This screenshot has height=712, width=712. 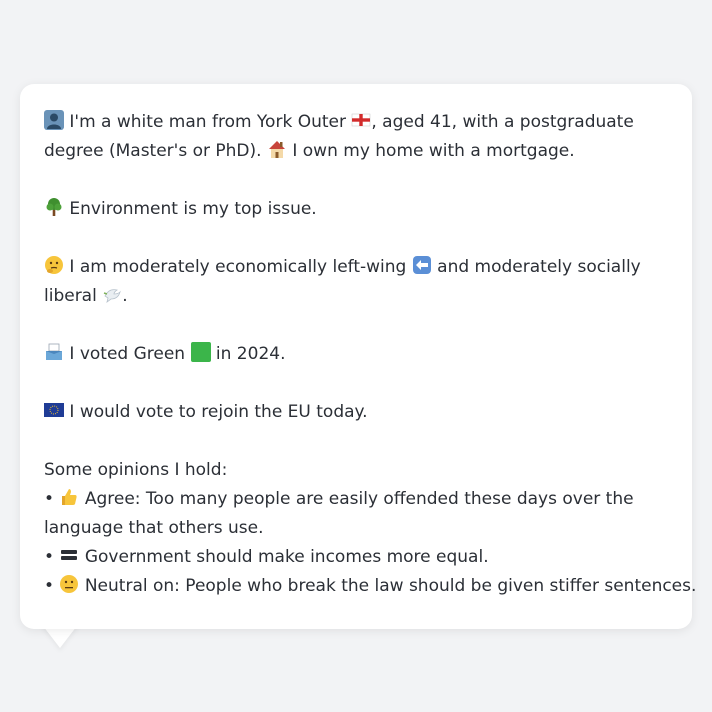 I want to click on vote-paragraph: I voted Green in 2024., so click(x=358, y=354).